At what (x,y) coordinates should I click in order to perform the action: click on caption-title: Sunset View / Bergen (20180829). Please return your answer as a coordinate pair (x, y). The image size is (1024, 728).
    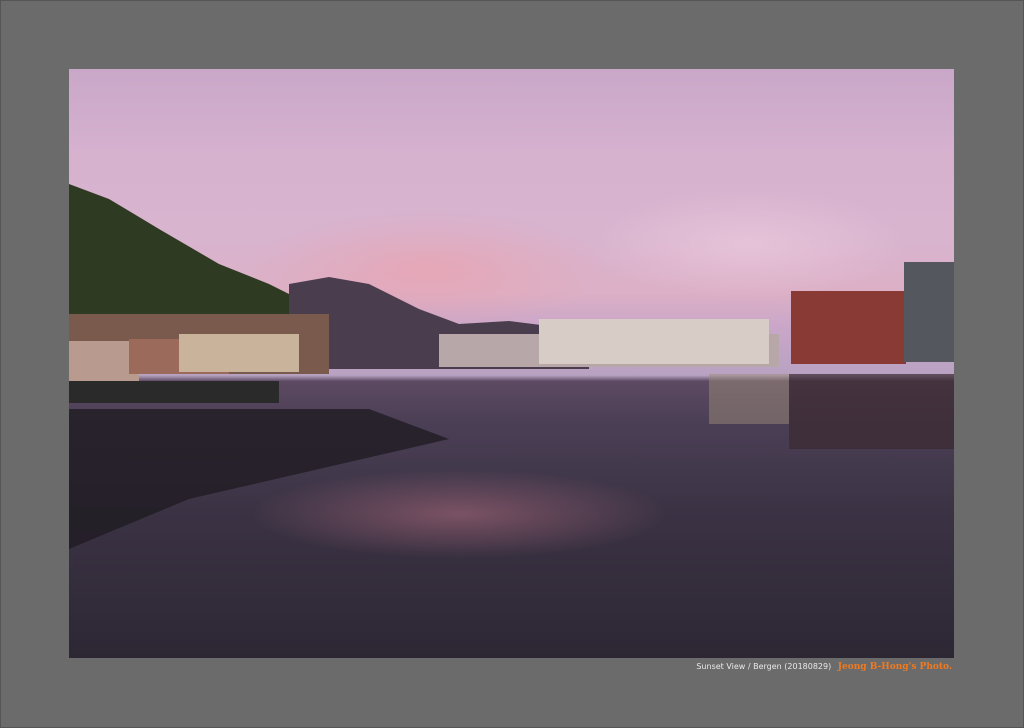
    Looking at the image, I should click on (764, 666).